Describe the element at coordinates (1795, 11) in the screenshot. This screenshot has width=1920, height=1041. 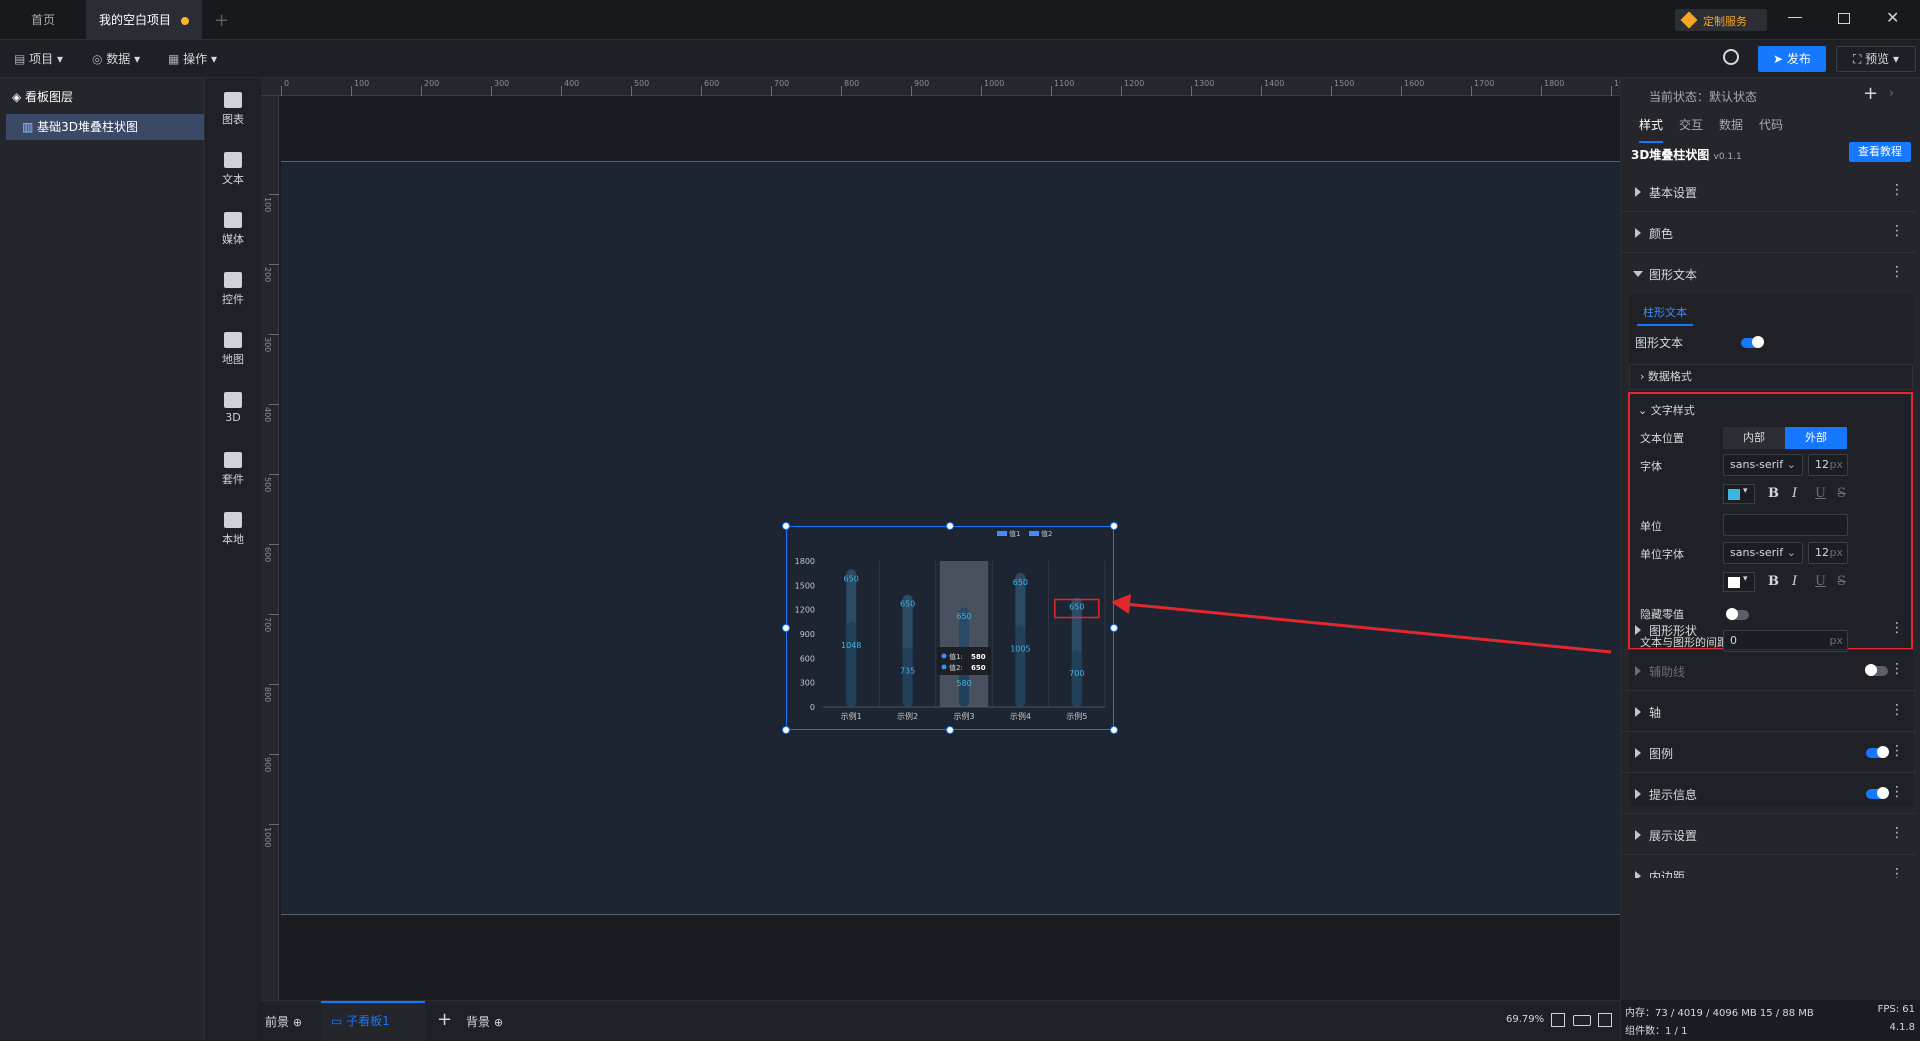
I see `minimize-icon` at that location.